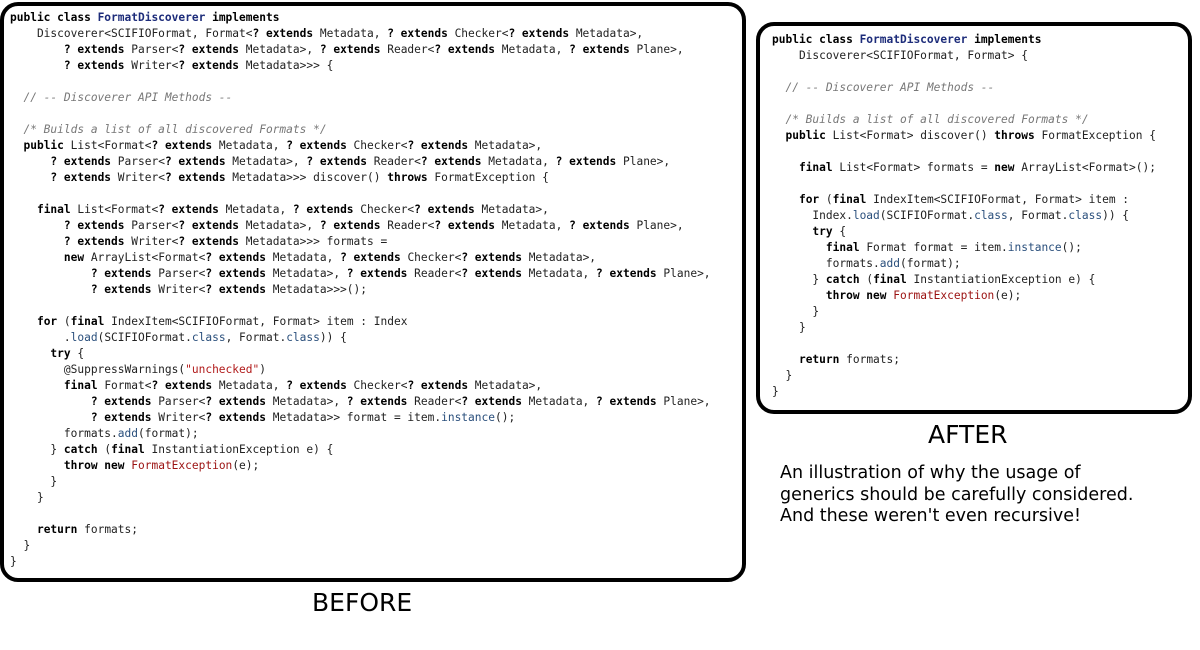 This screenshot has height=650, width=1200. Describe the element at coordinates (826, 263) in the screenshot. I see `code-token: formats.` at that location.